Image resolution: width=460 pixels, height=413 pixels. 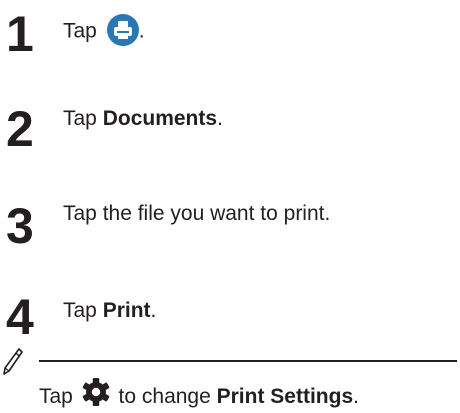 What do you see at coordinates (20, 226) in the screenshot?
I see `step-3-number: 3` at bounding box center [20, 226].